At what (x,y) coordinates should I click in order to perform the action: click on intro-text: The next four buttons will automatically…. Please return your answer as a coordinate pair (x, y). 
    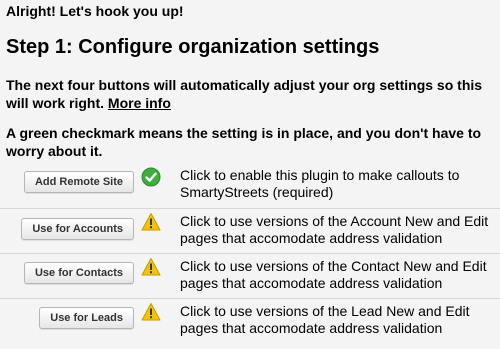
    Looking at the image, I should click on (250, 94).